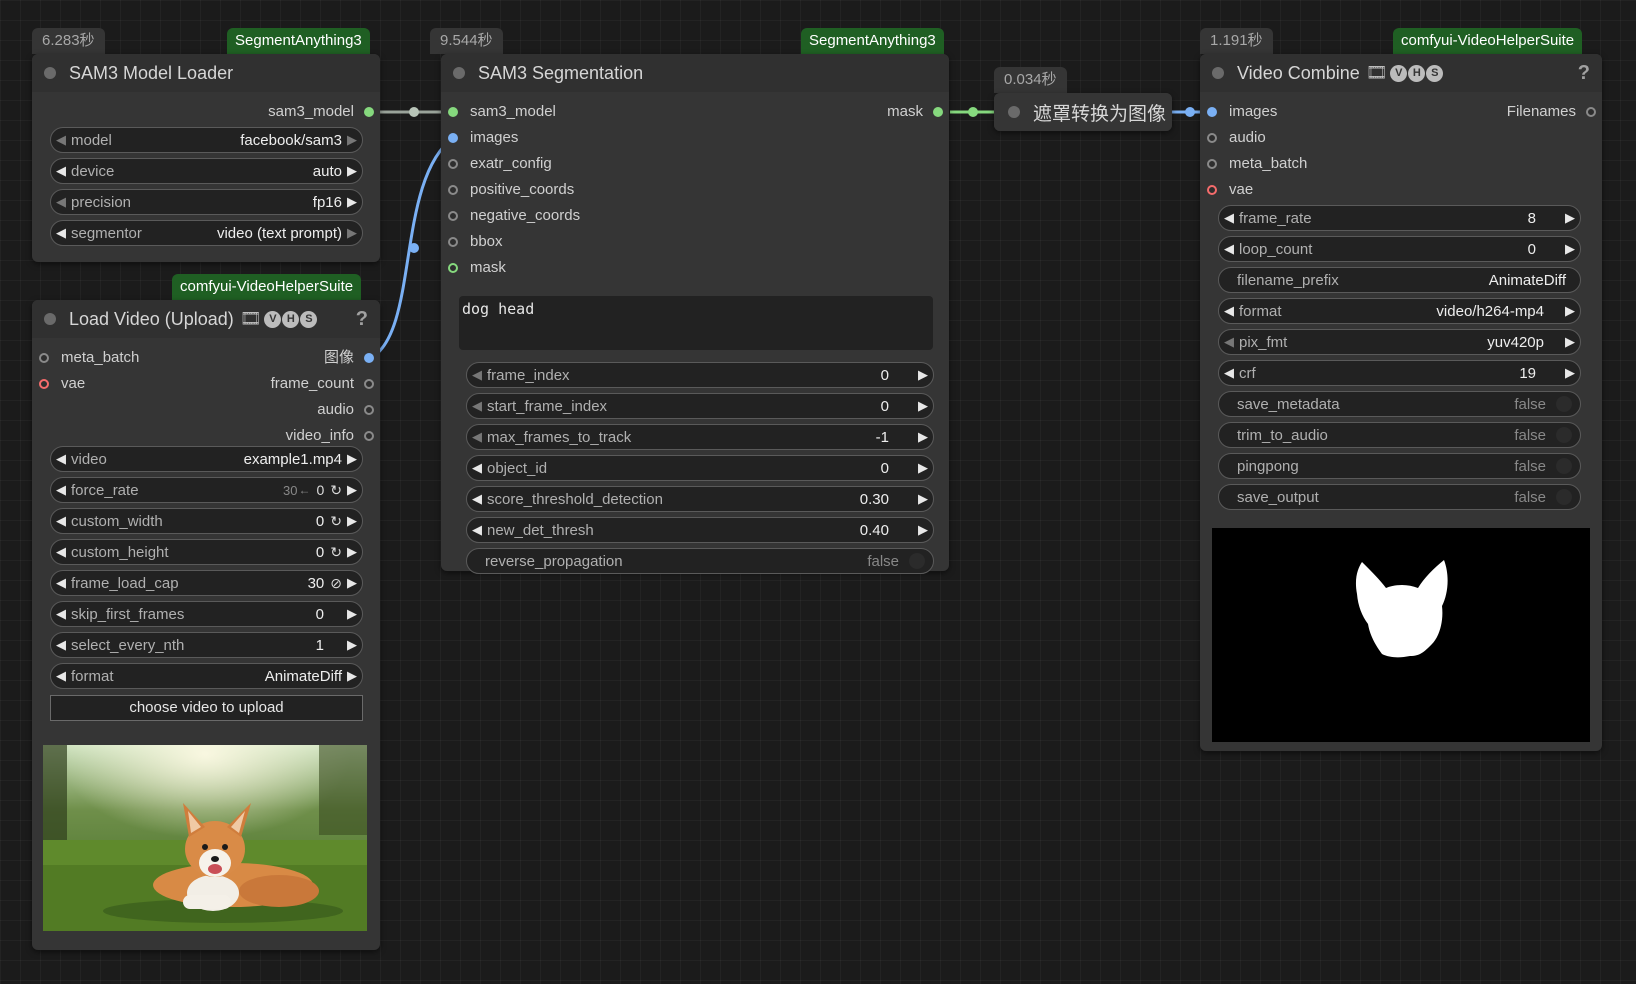 The height and width of the screenshot is (984, 1636). What do you see at coordinates (700, 406) in the screenshot?
I see `widget-start-frame-index: ◀ start_frame_index 0 ▶` at bounding box center [700, 406].